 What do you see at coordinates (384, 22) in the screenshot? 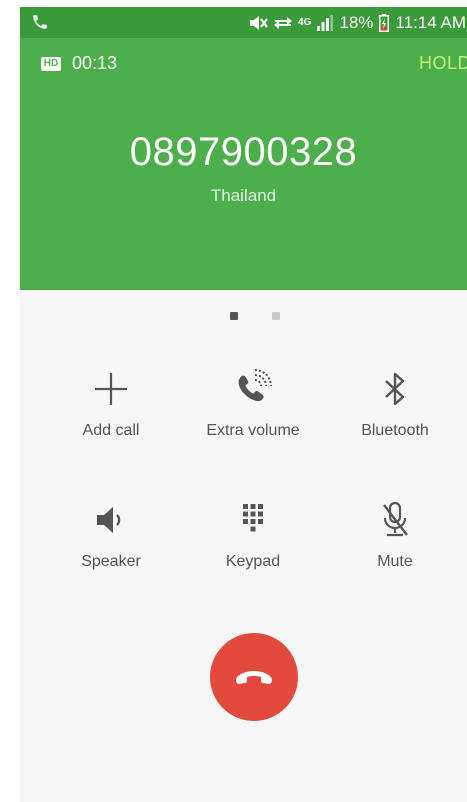
I see `battery-charging-icon` at bounding box center [384, 22].